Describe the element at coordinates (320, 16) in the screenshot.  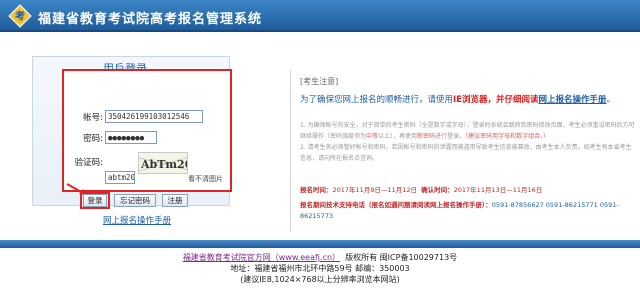
I see `app-header: 考 福建省教育考试院高考报名管理系统` at that location.